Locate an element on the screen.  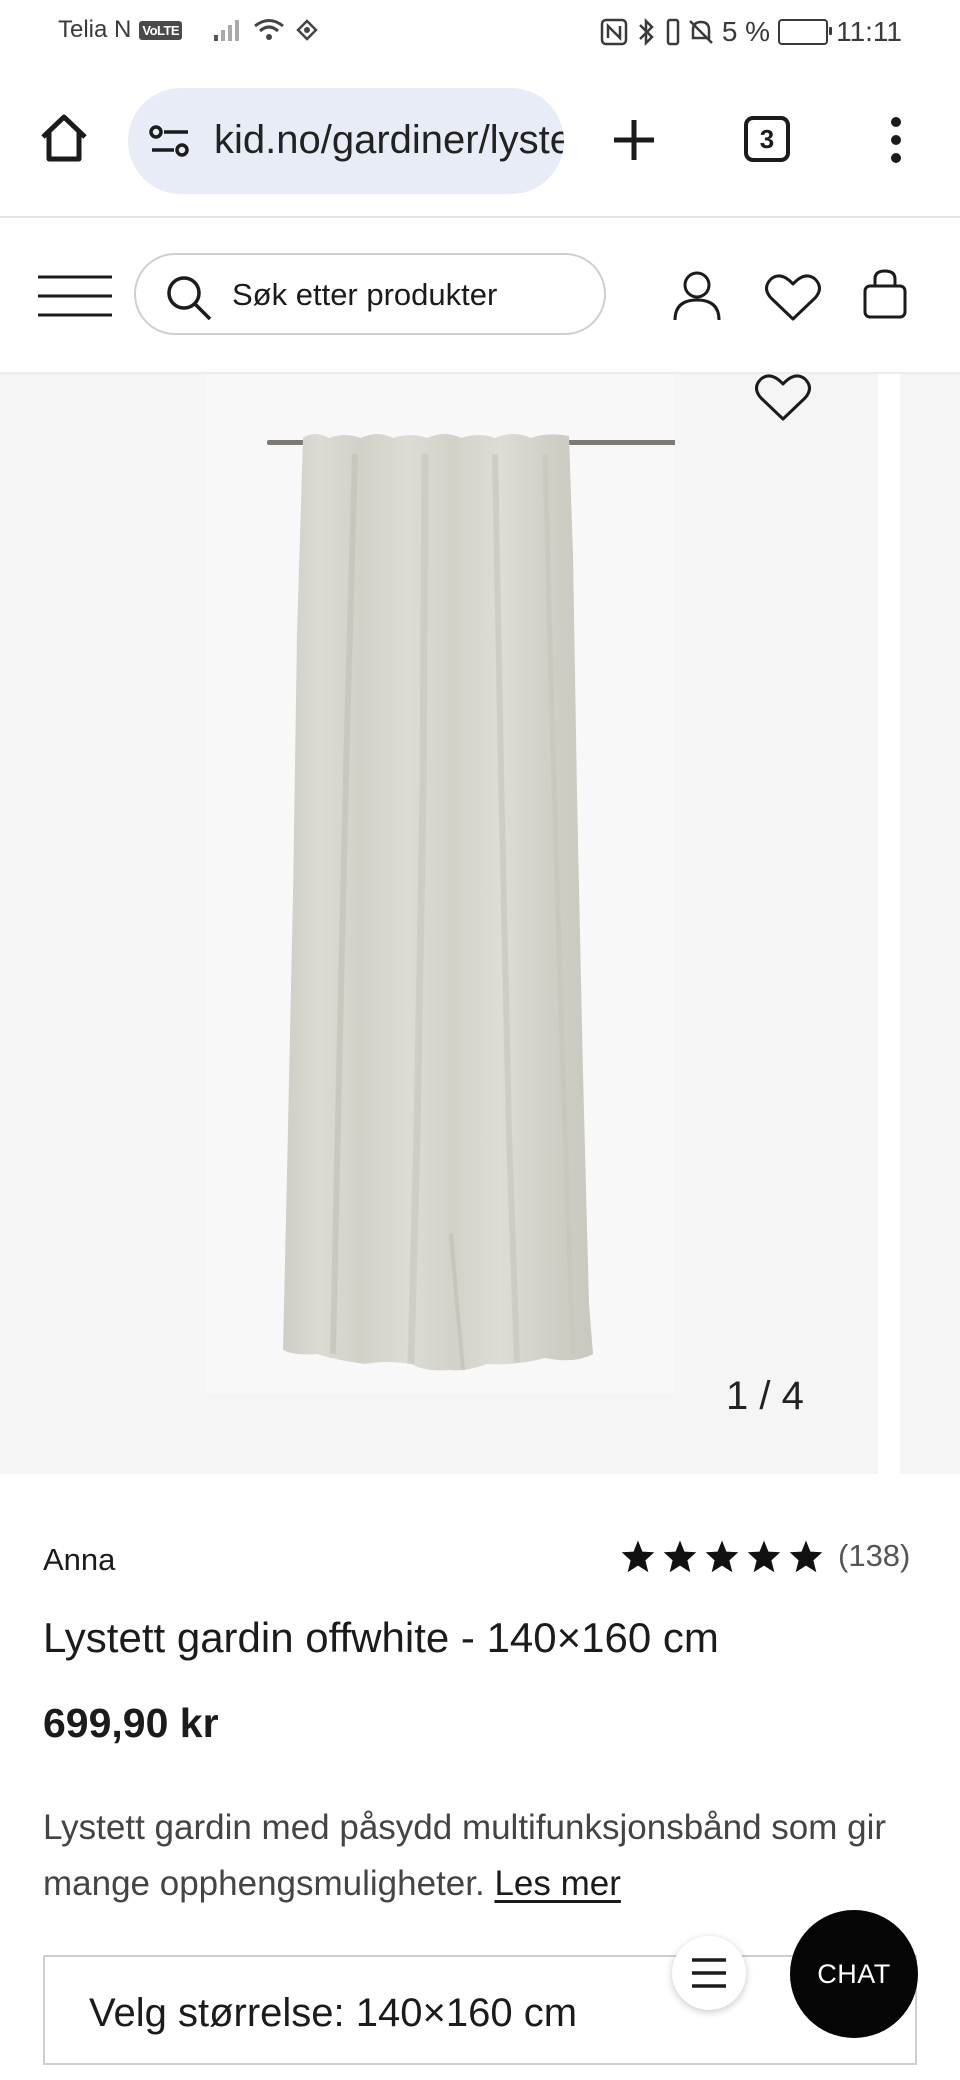
product-title: Lystett gardin offwhite - 140×160 cm is located at coordinates (381, 1637).